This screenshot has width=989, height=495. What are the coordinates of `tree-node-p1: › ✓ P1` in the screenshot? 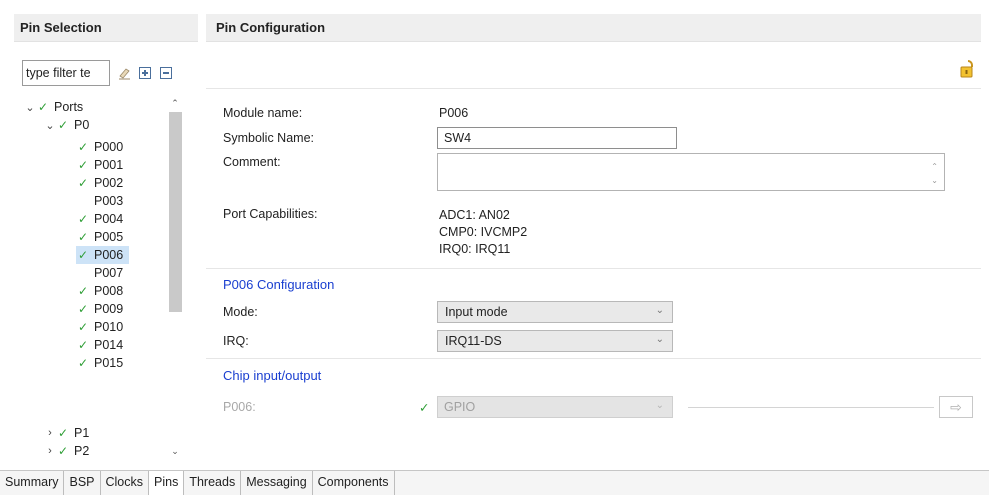 It's located at (66, 433).